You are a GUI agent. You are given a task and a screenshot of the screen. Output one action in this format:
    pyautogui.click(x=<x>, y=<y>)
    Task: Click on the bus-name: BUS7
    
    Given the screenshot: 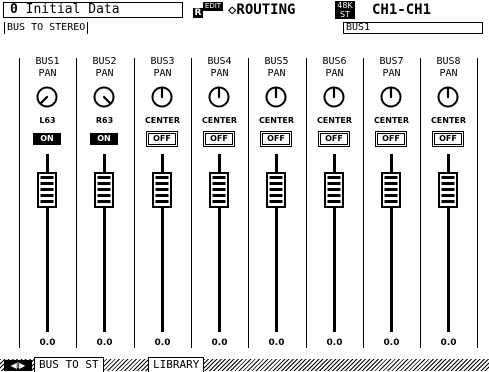 What is the action you would take?
    pyautogui.click(x=391, y=61)
    